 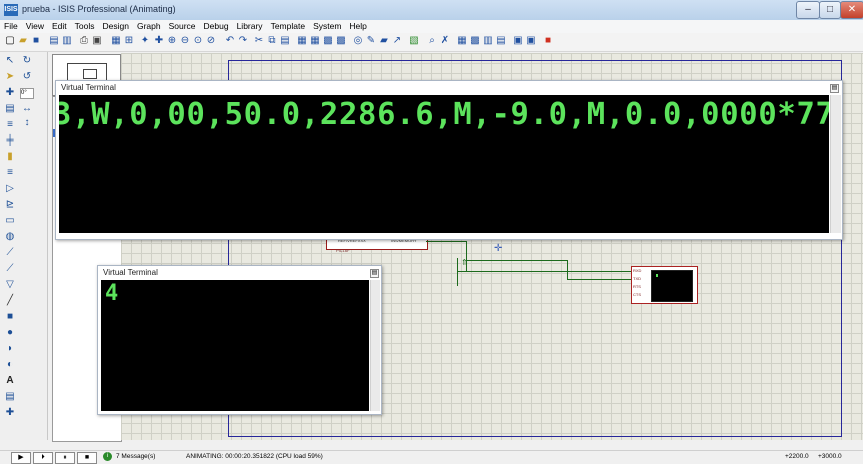 I want to click on make-device-icon: ✎, so click(x=371, y=41).